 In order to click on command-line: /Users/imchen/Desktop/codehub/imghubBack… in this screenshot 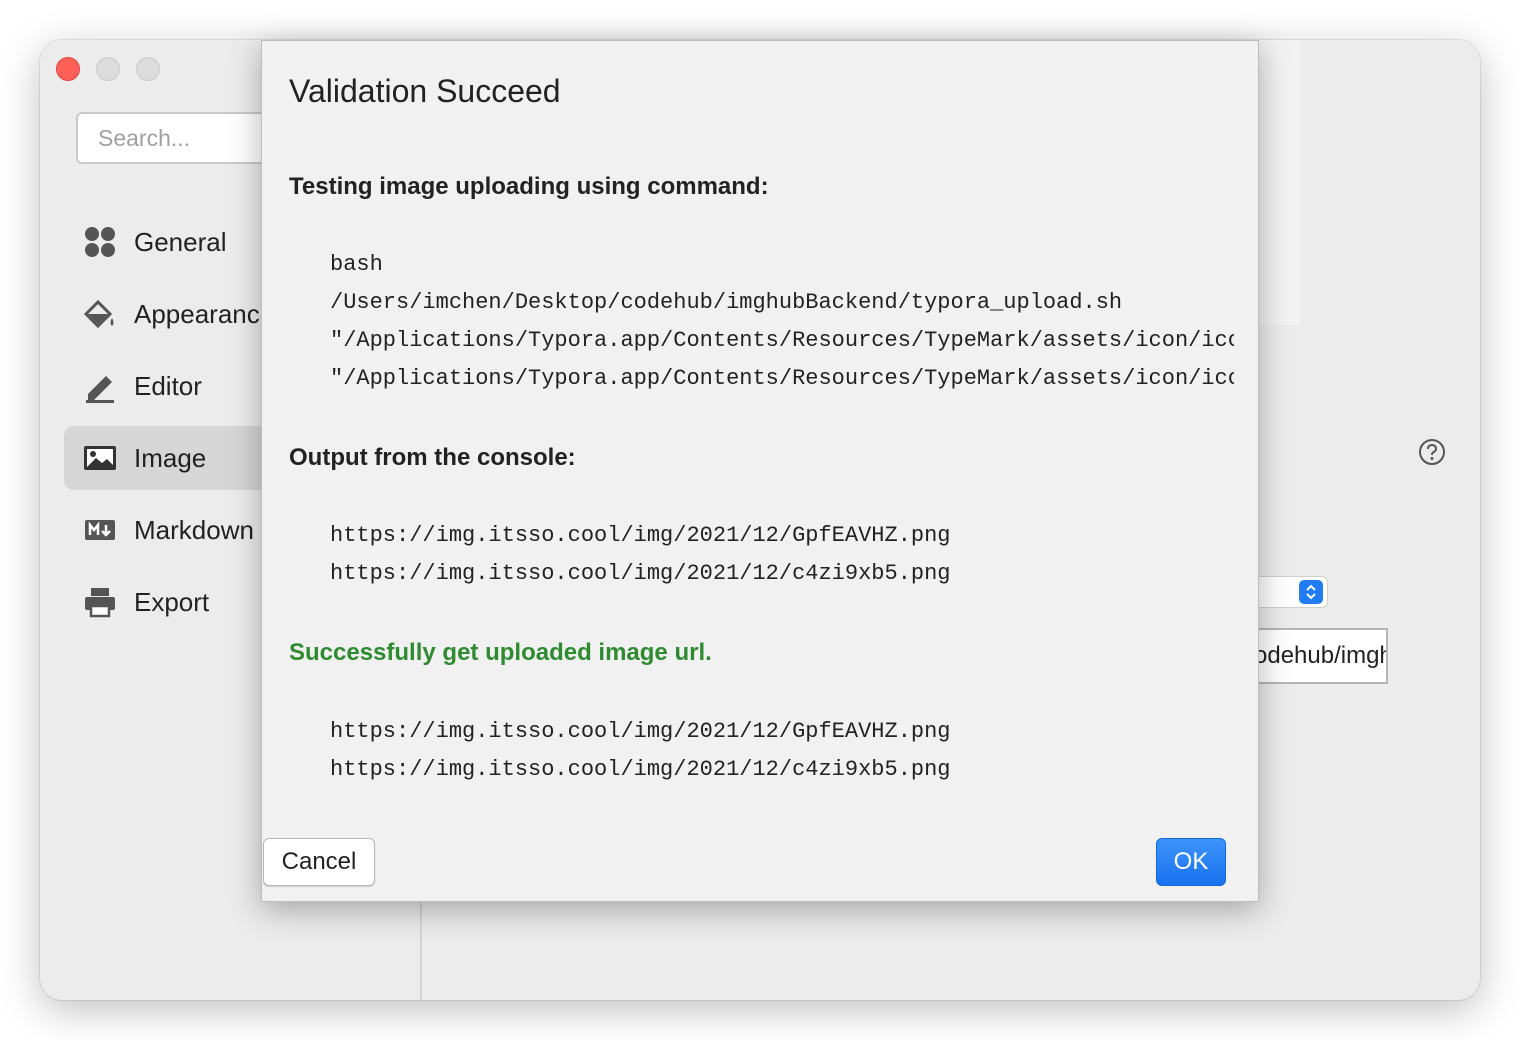, I will do `click(726, 302)`.